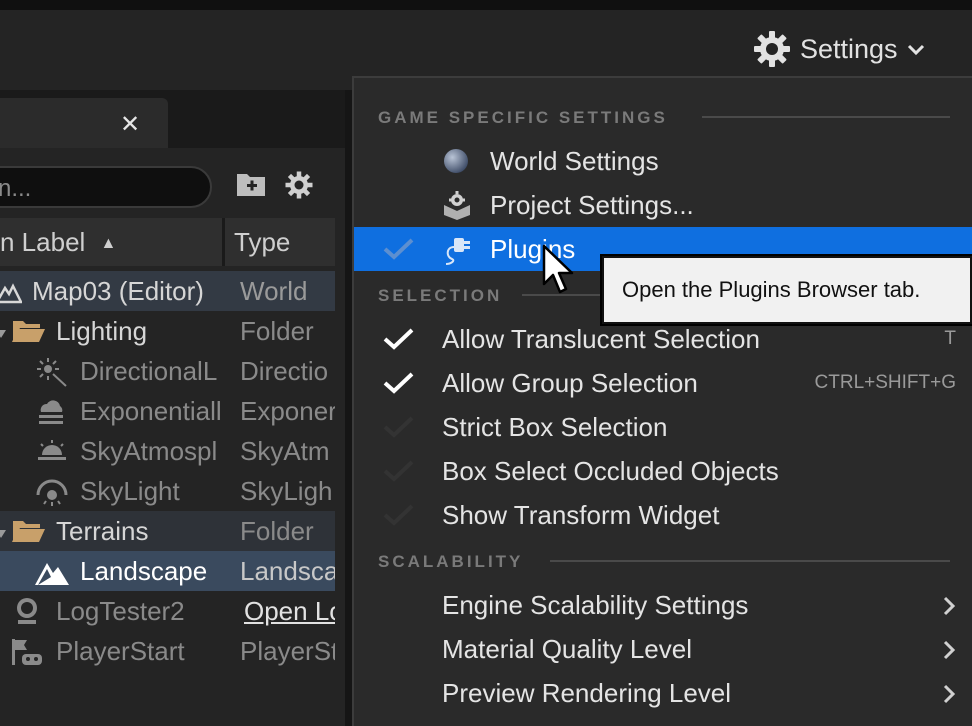 This screenshot has width=972, height=726. I want to click on menu-item-material-quality: Material Quality Level, so click(663, 649).